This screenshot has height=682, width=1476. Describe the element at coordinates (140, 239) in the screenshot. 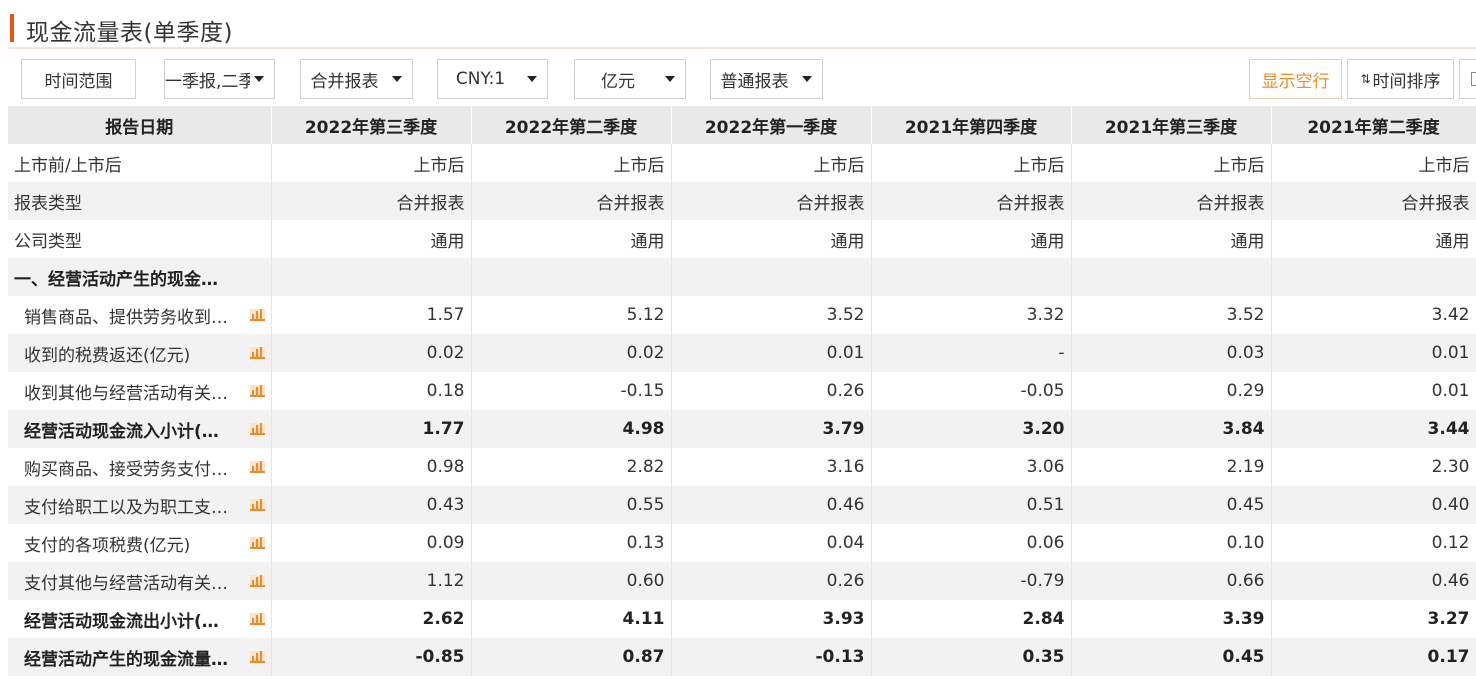

I see `row-label-cell: 公司类型` at that location.